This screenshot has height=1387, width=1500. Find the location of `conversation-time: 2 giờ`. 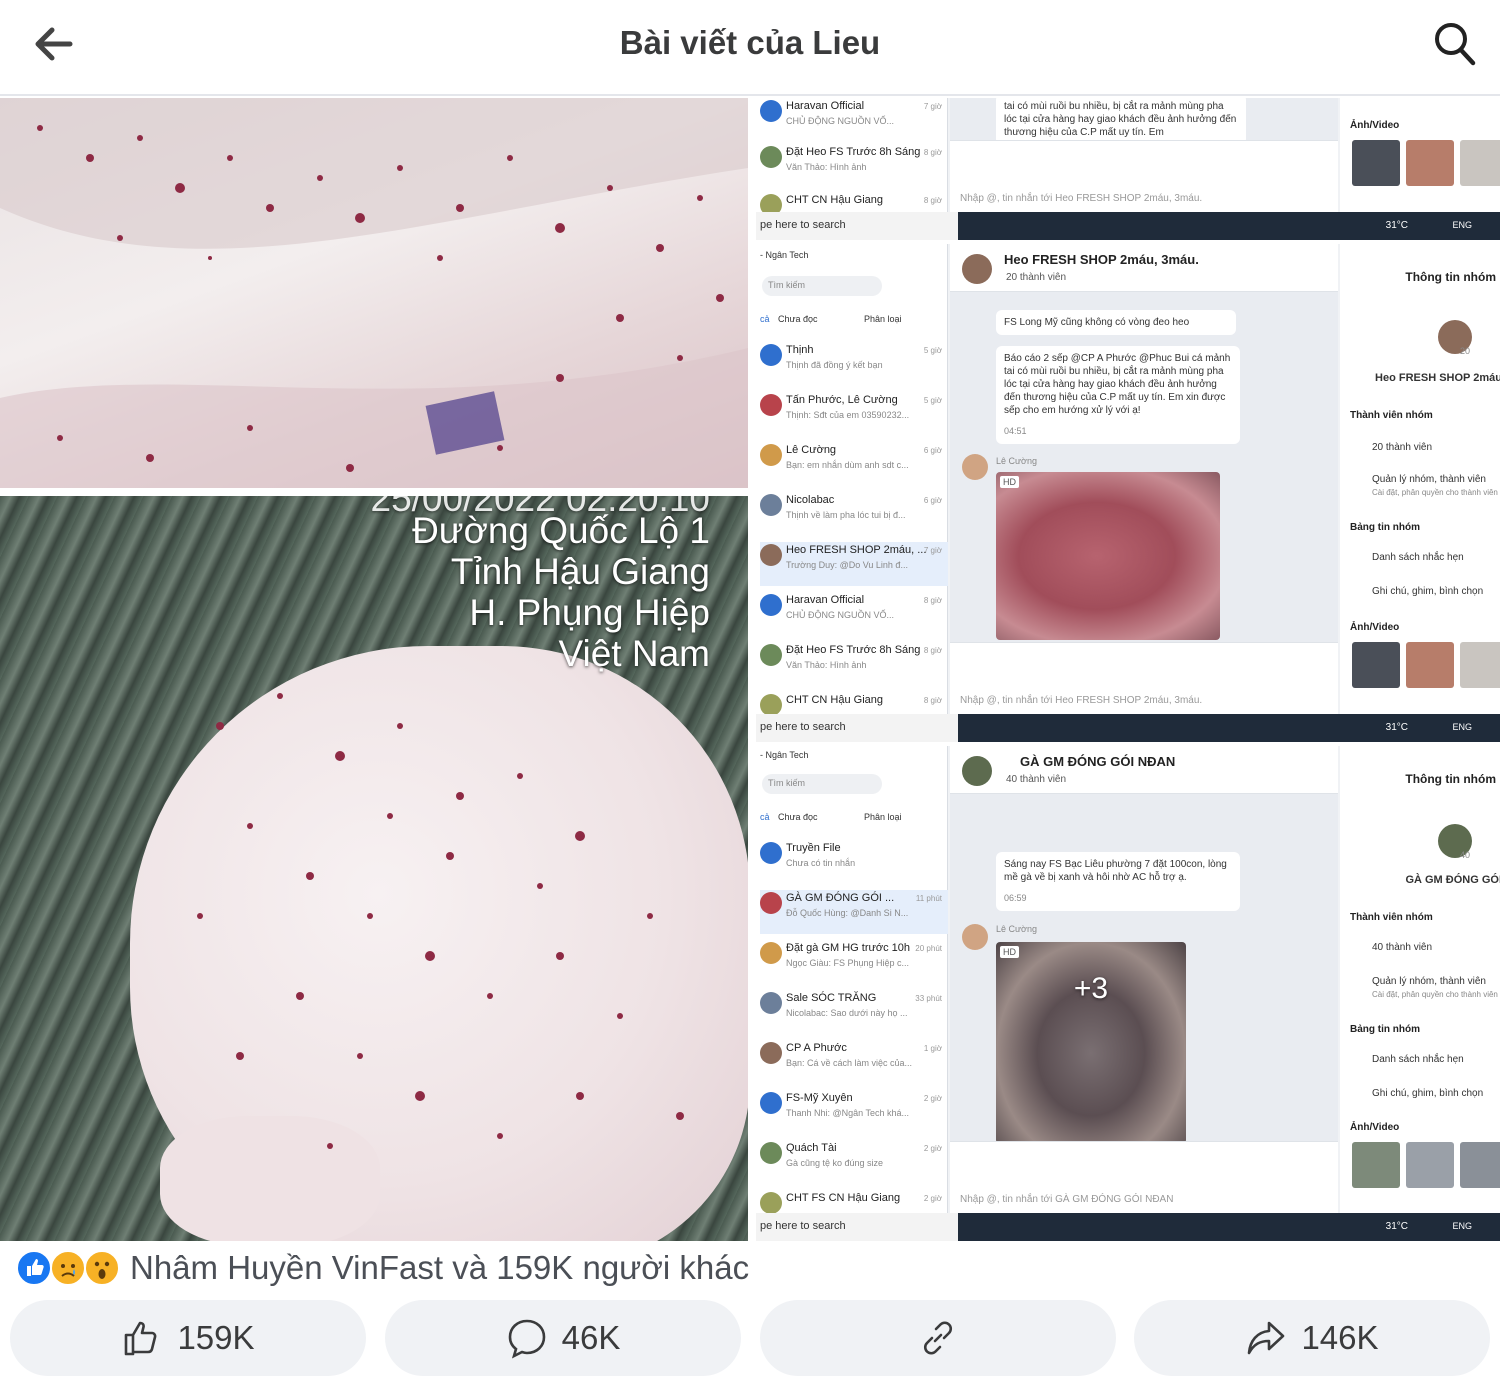

conversation-time: 2 giờ is located at coordinates (932, 1098).